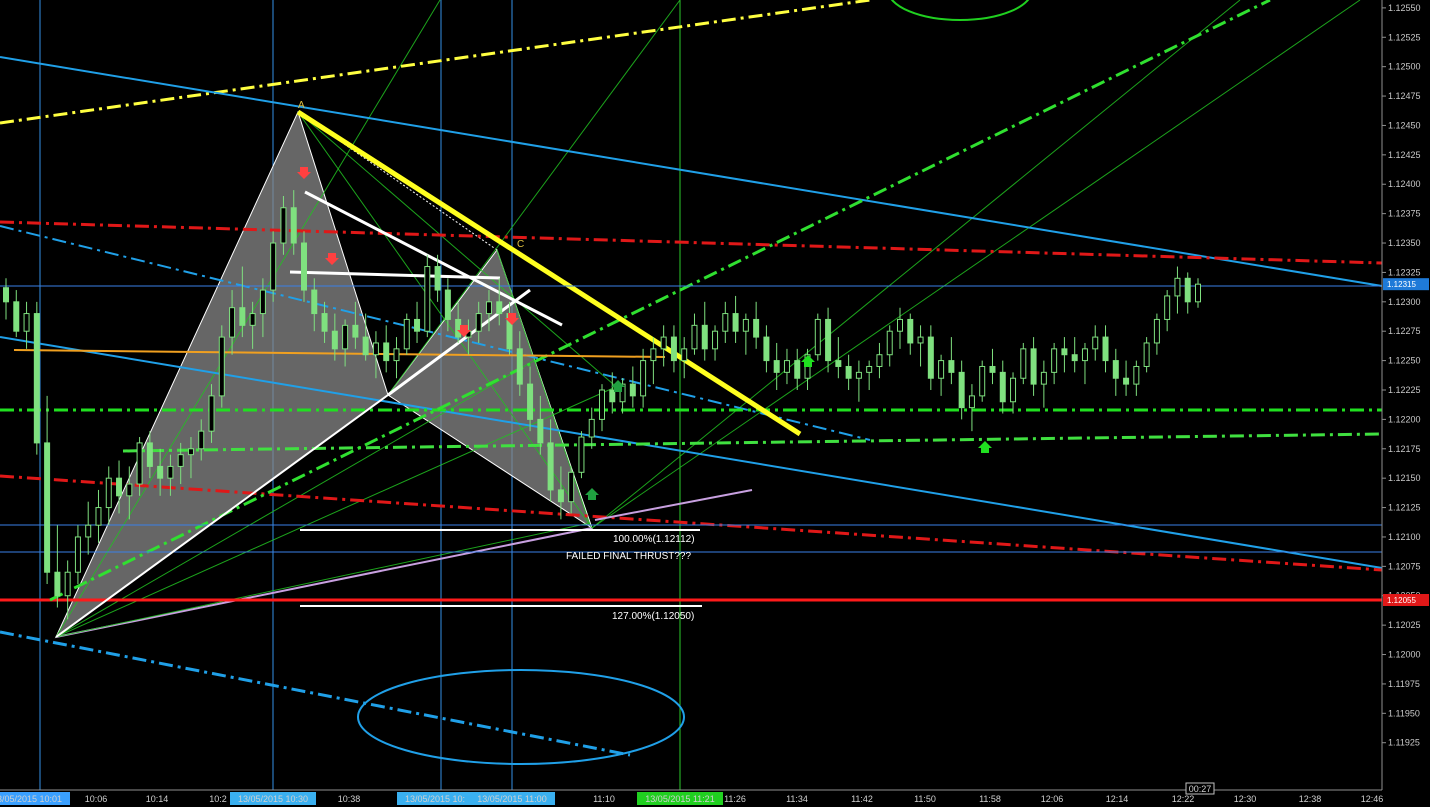 The image size is (1430, 807). I want to click on fib-label-127: 127.00%(1.12050), so click(653, 616).